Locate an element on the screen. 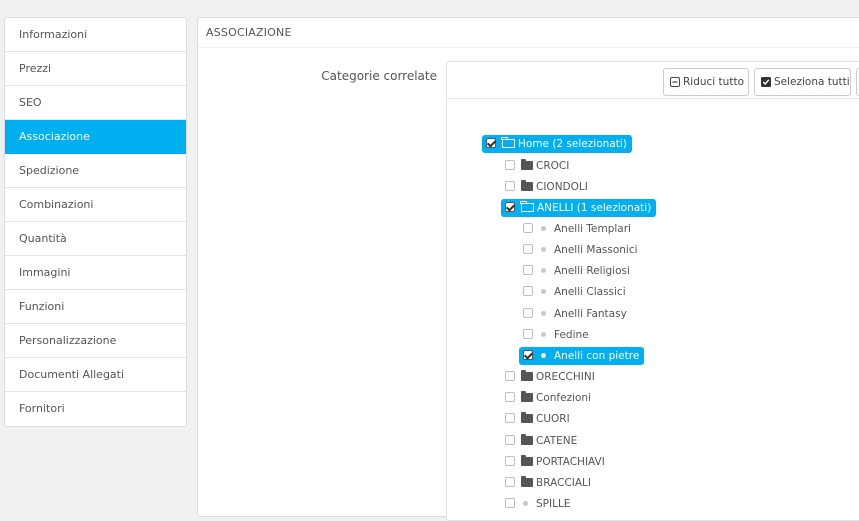  tree-node-label: CIONDOLI is located at coordinates (562, 187).